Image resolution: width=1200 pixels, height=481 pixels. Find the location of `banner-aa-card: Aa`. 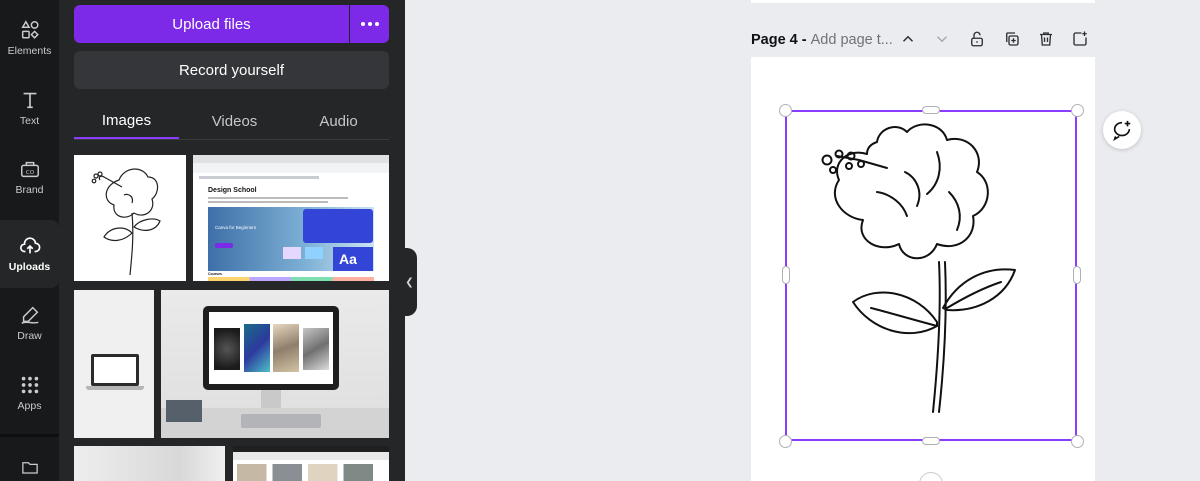

banner-aa-card: Aa is located at coordinates (353, 259).